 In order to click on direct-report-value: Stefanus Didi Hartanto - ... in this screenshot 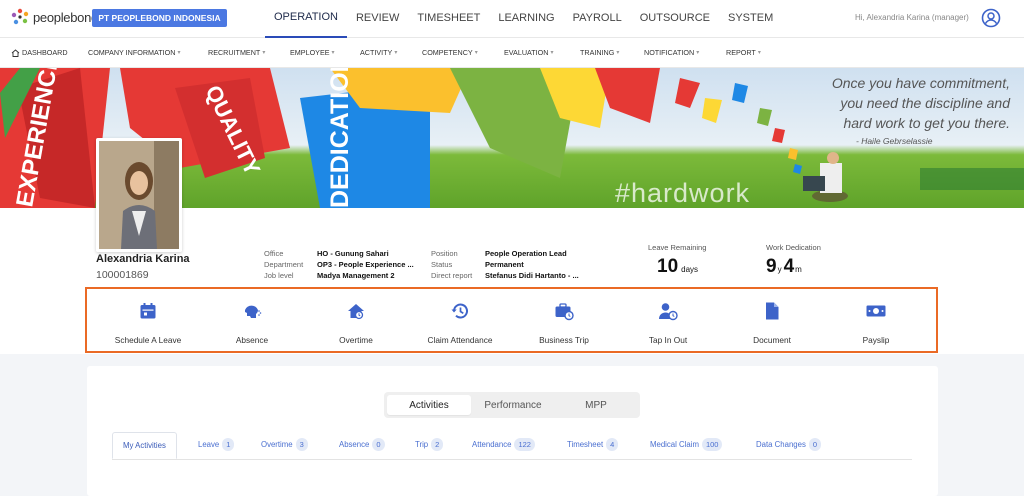, I will do `click(532, 275)`.